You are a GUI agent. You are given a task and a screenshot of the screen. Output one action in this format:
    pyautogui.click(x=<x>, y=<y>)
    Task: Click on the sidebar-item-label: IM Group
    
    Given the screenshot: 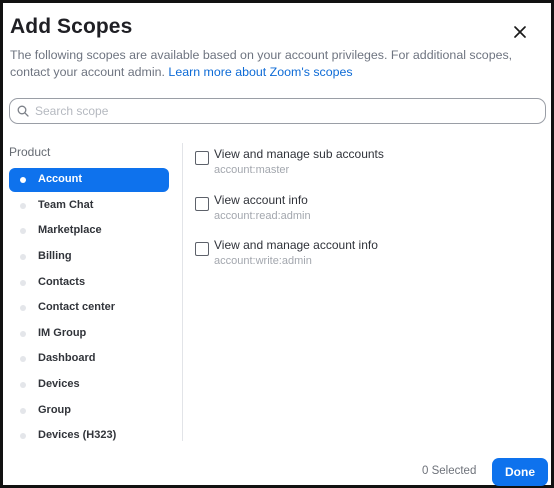 What is the action you would take?
    pyautogui.click(x=62, y=333)
    